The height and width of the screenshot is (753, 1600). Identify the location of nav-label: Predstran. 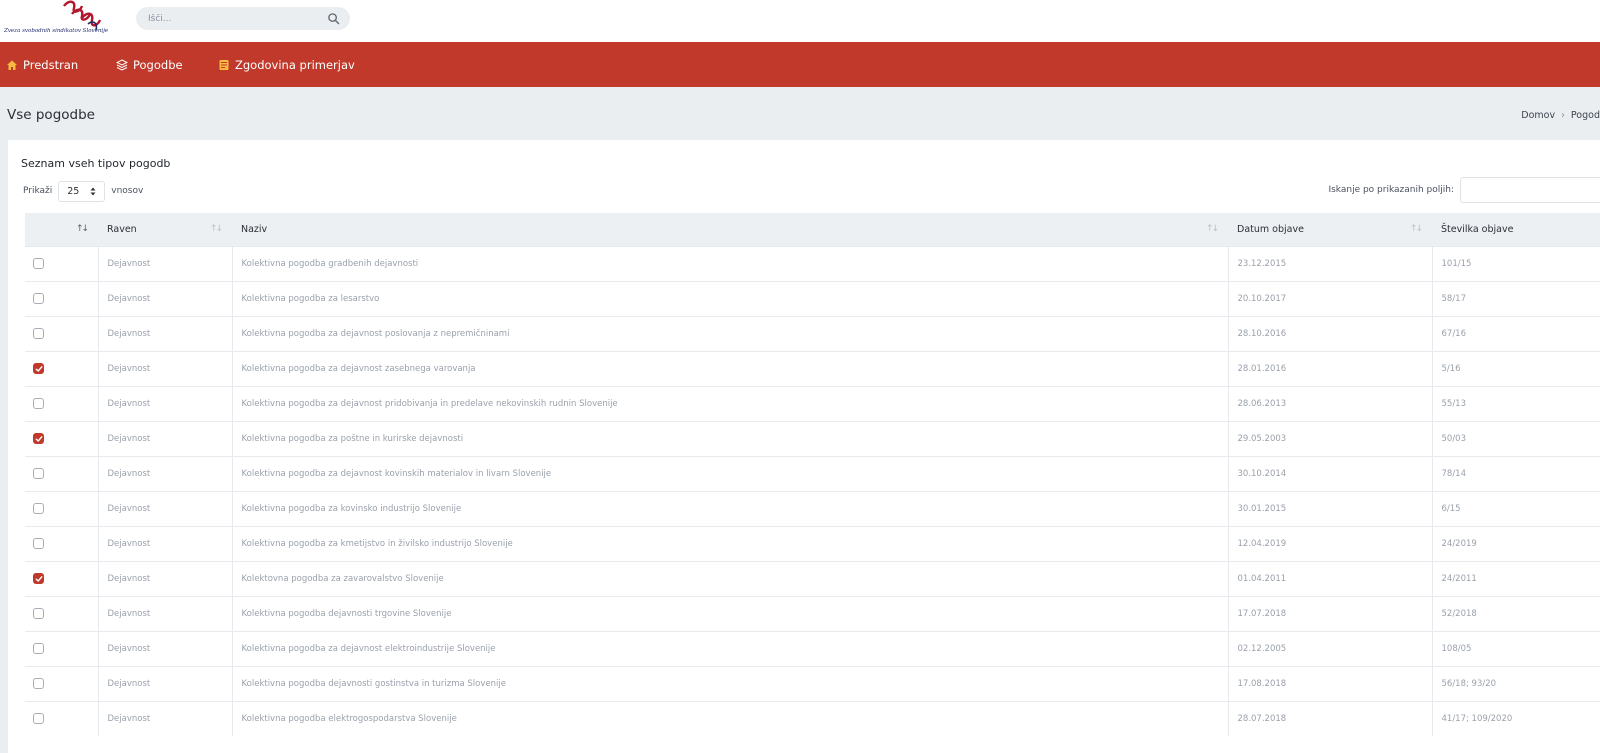
(51, 64).